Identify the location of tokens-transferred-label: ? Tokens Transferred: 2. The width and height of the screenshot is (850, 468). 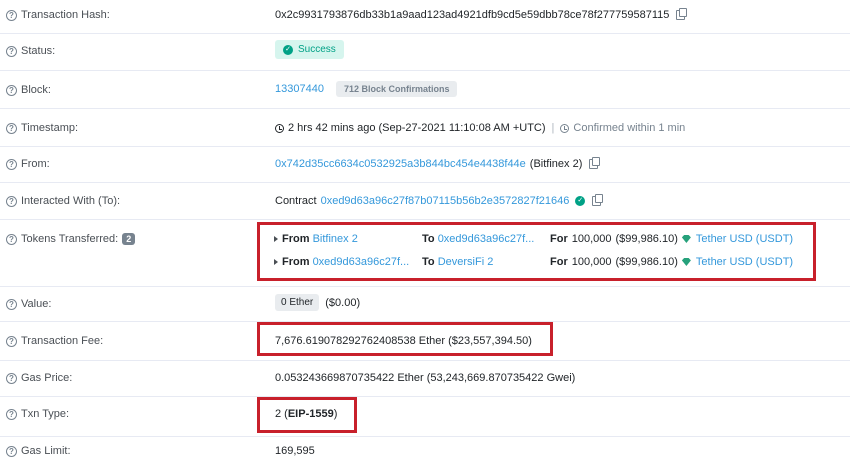
(71, 239).